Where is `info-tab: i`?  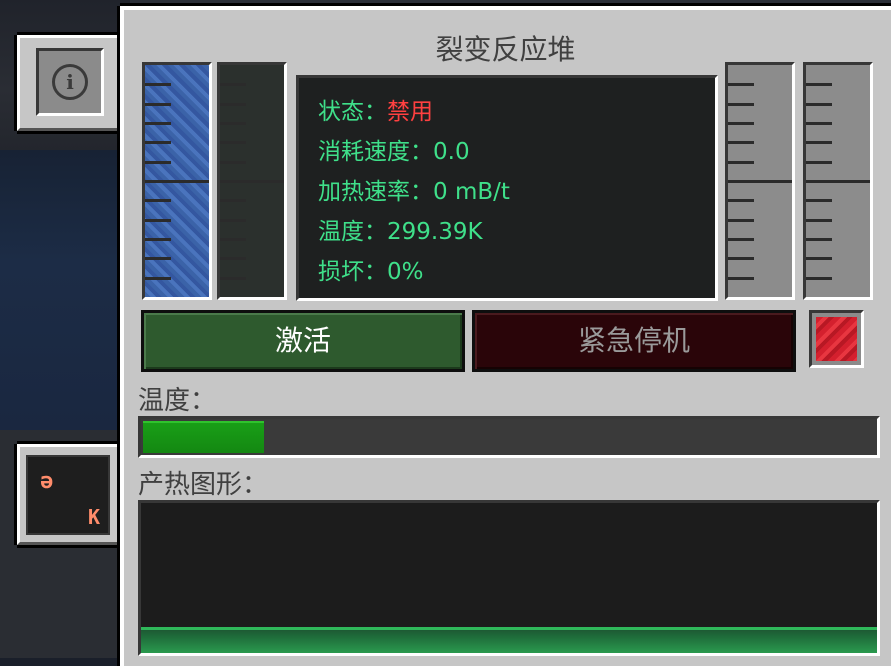
info-tab: i is located at coordinates (70, 83).